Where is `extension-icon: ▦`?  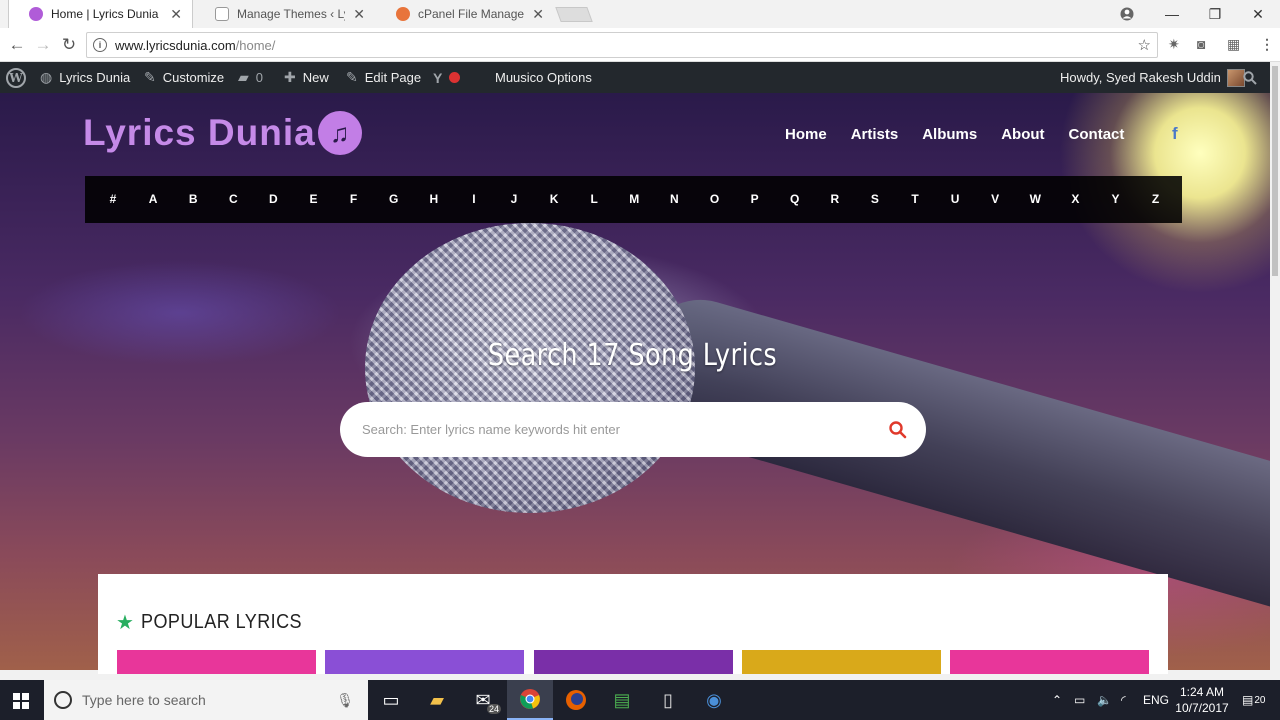
extension-icon: ▦ is located at coordinates (1233, 44).